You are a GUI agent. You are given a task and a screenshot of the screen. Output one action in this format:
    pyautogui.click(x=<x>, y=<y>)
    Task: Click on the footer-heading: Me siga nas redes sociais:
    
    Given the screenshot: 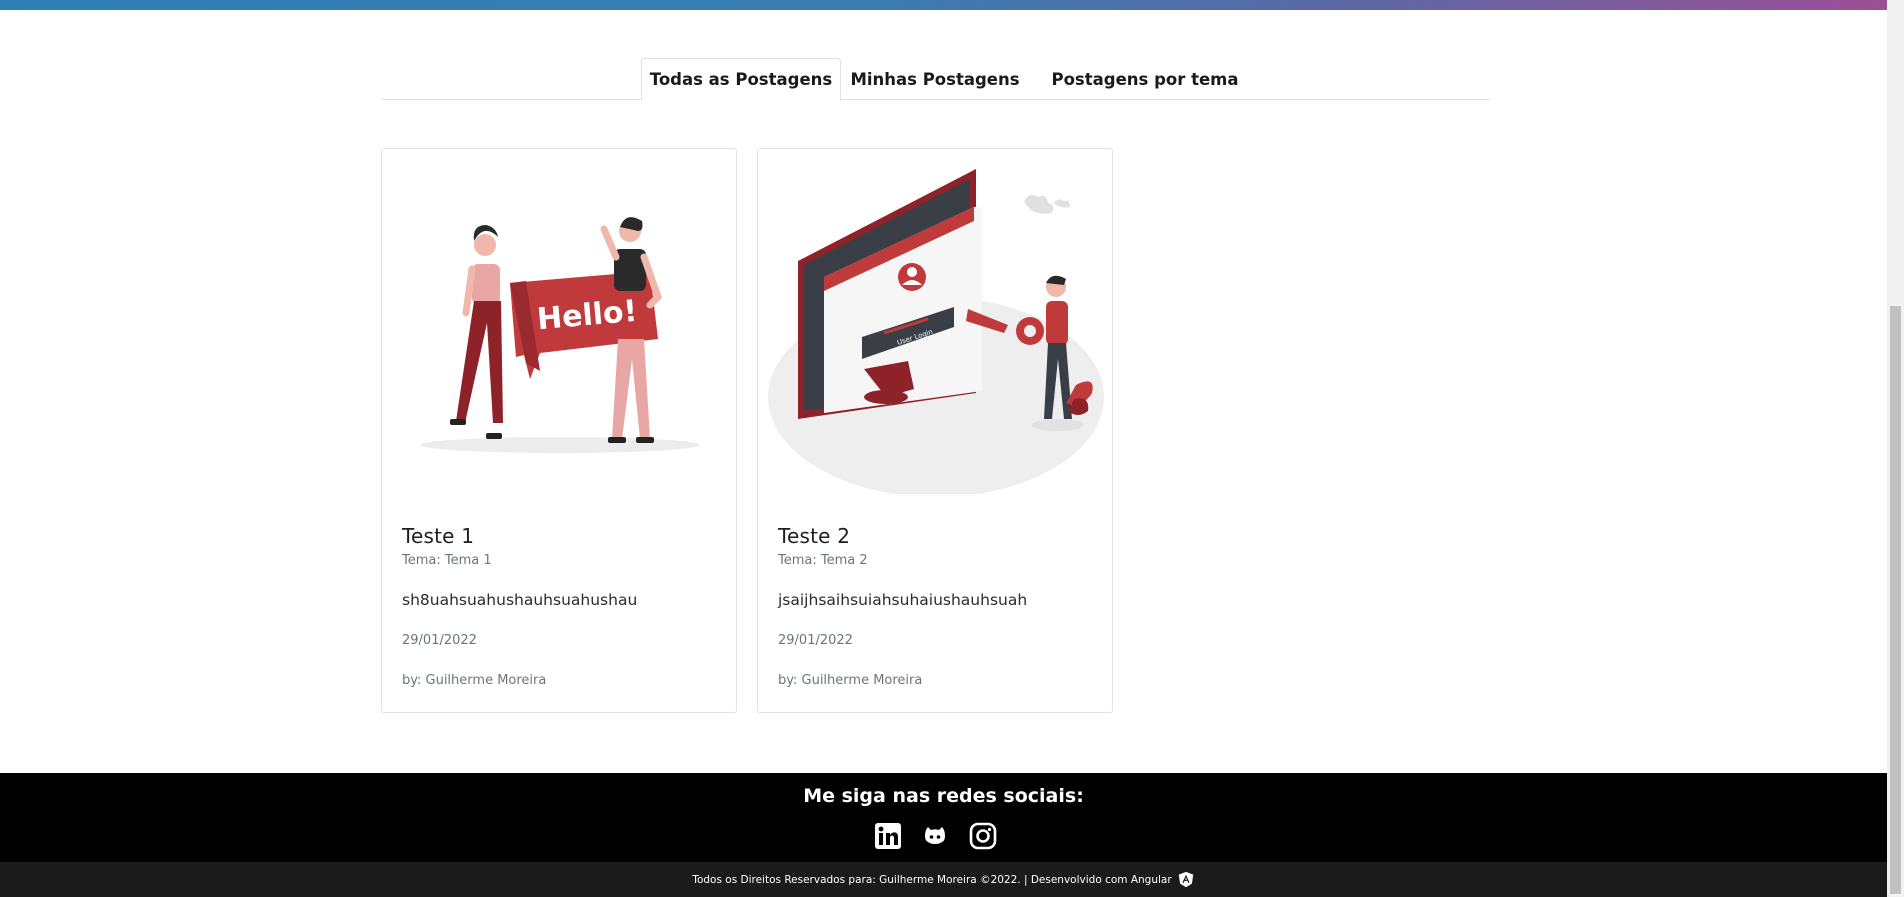 What is the action you would take?
    pyautogui.click(x=943, y=796)
    